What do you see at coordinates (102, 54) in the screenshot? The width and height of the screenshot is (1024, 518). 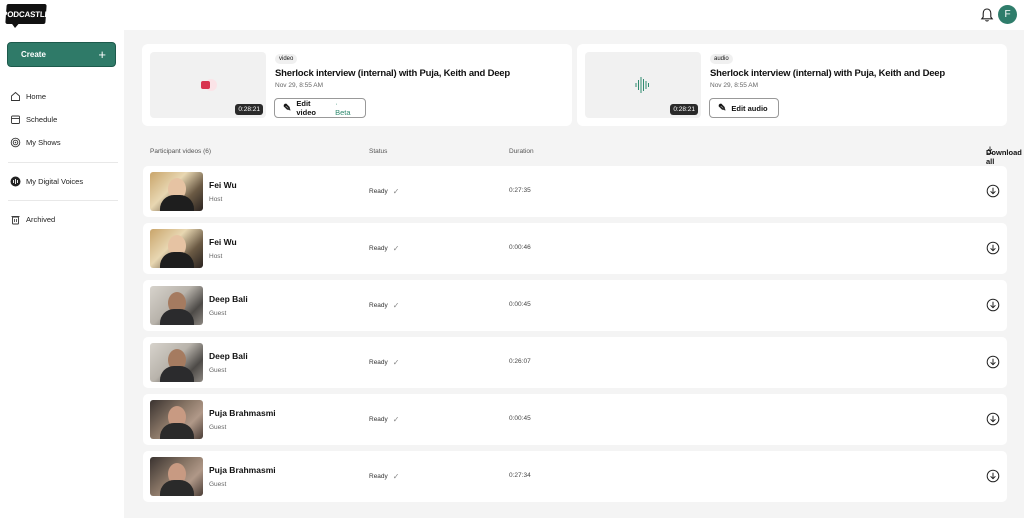 I see `plus-icon: +` at bounding box center [102, 54].